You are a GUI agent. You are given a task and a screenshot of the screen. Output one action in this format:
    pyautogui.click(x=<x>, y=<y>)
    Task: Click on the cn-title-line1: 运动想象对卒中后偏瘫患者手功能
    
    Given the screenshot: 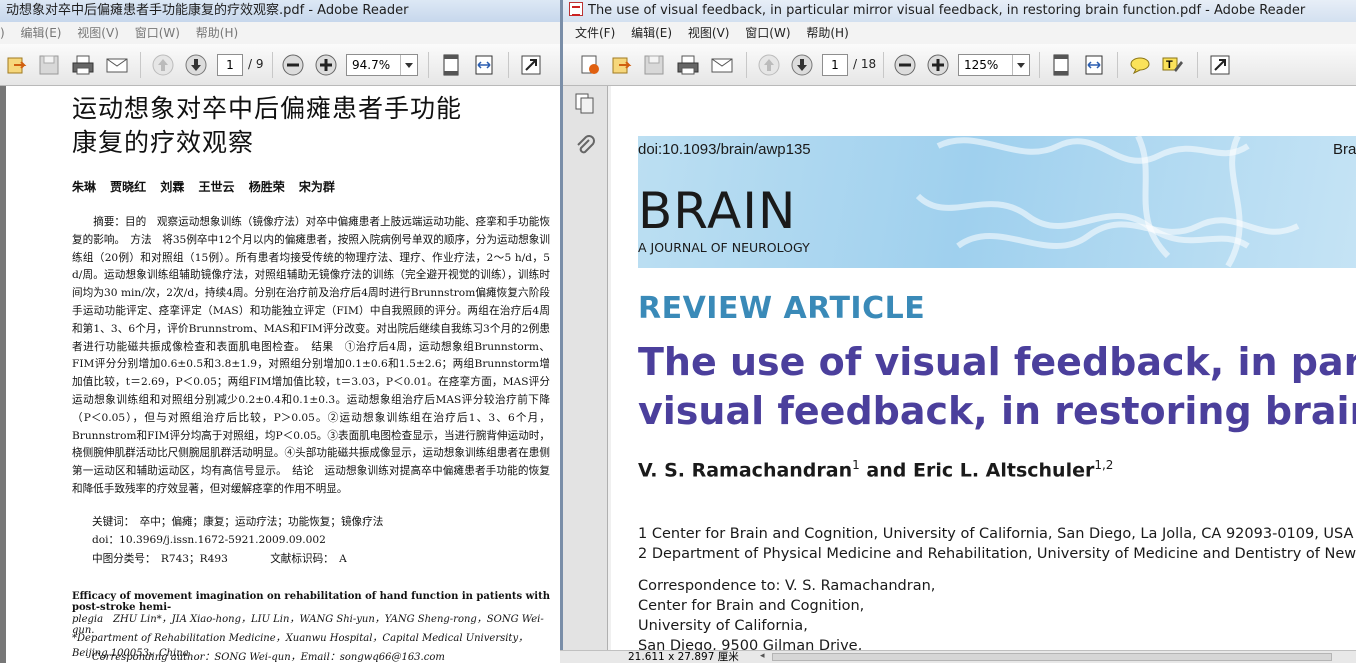 What is the action you would take?
    pyautogui.click(x=267, y=108)
    